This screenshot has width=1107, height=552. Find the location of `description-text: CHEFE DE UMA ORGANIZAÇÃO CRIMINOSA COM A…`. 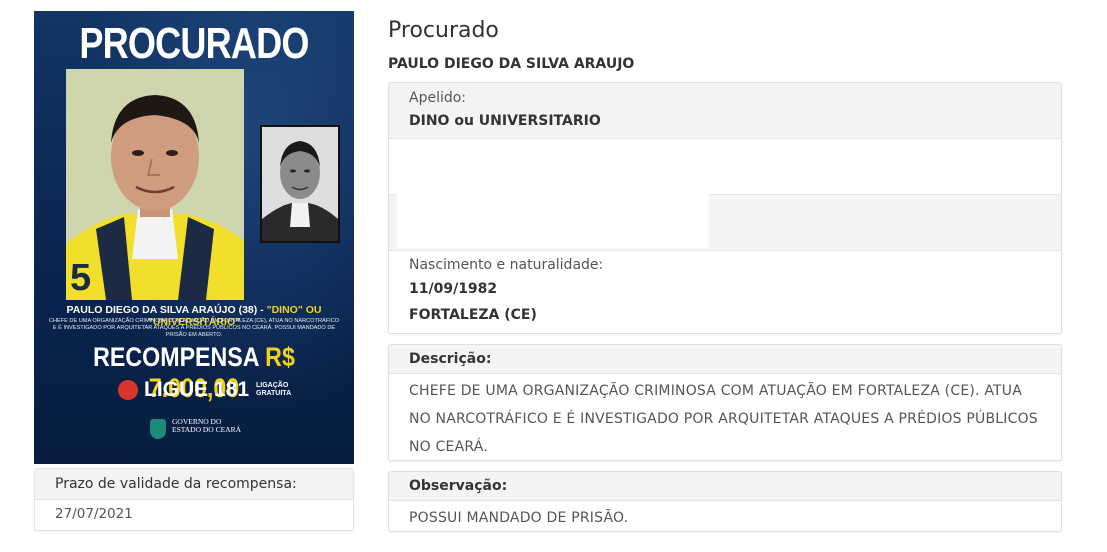

description-text: CHEFE DE UMA ORGANIZAÇÃO CRIMINOSA COM A… is located at coordinates (723, 419).